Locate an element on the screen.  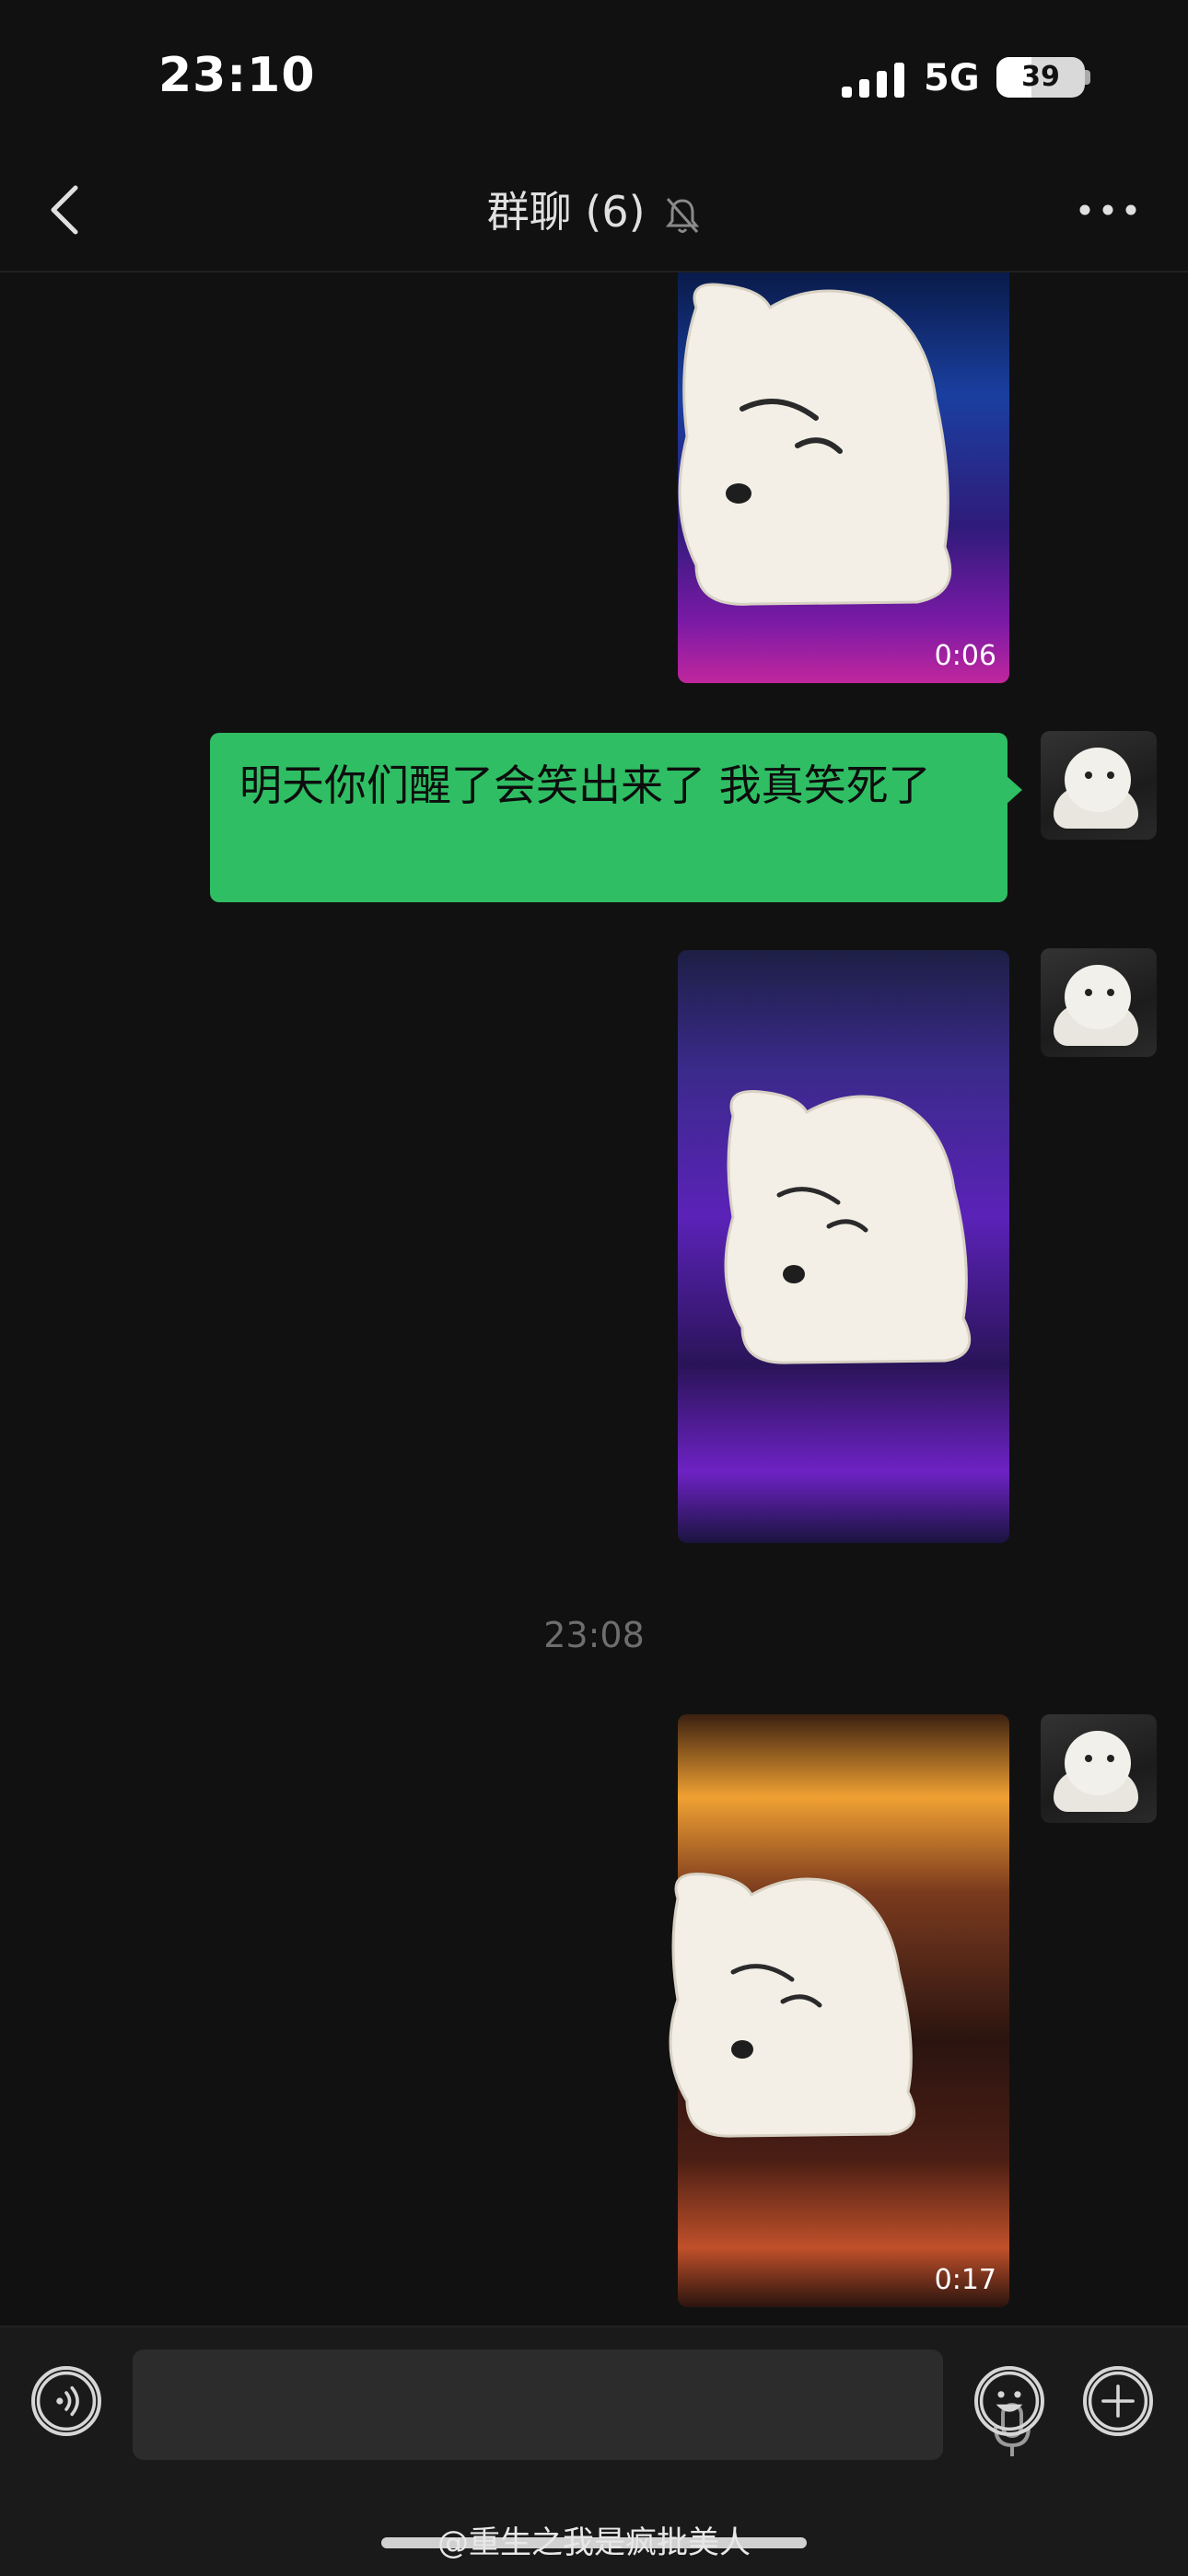
signal-icon is located at coordinates (873, 80).